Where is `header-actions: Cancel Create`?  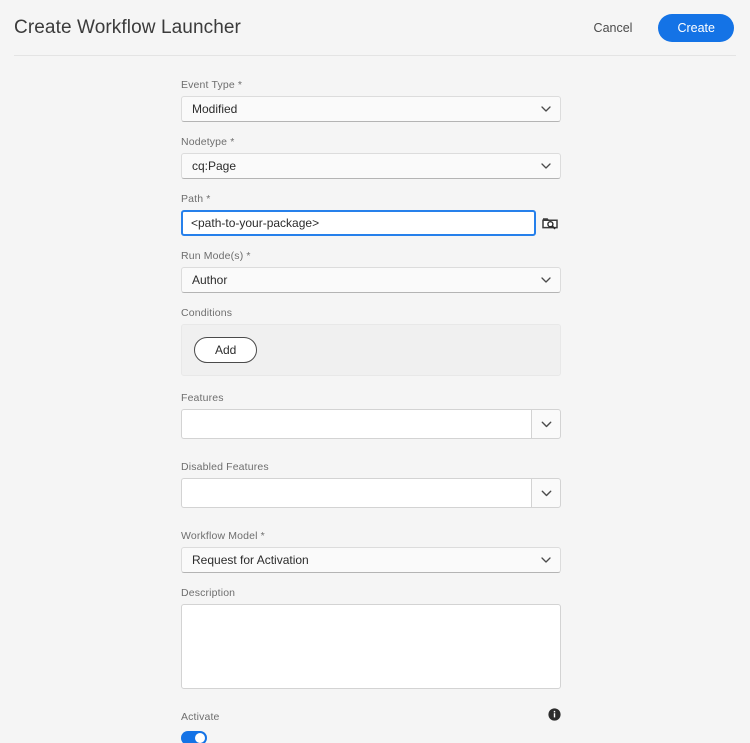 header-actions: Cancel Create is located at coordinates (659, 27).